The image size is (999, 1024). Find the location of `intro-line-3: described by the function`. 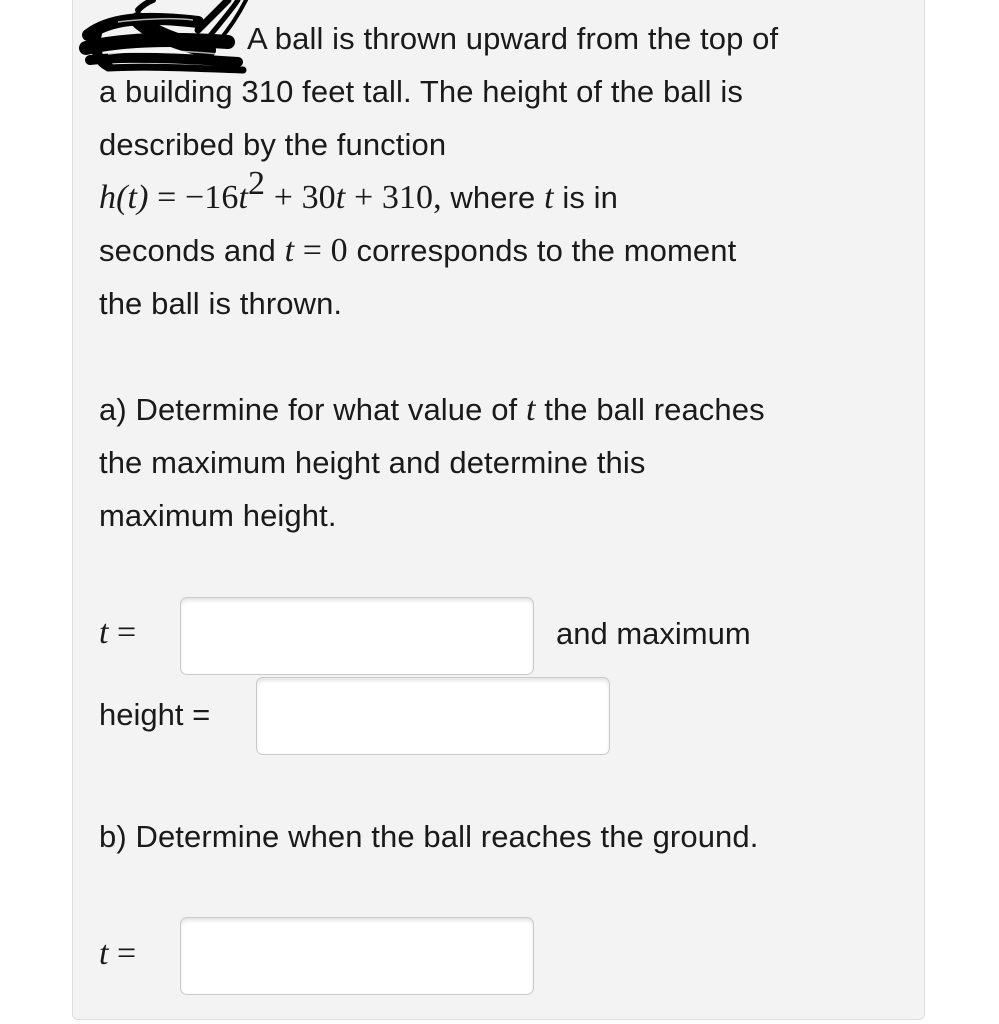

intro-line-3: described by the function is located at coordinates (273, 144).